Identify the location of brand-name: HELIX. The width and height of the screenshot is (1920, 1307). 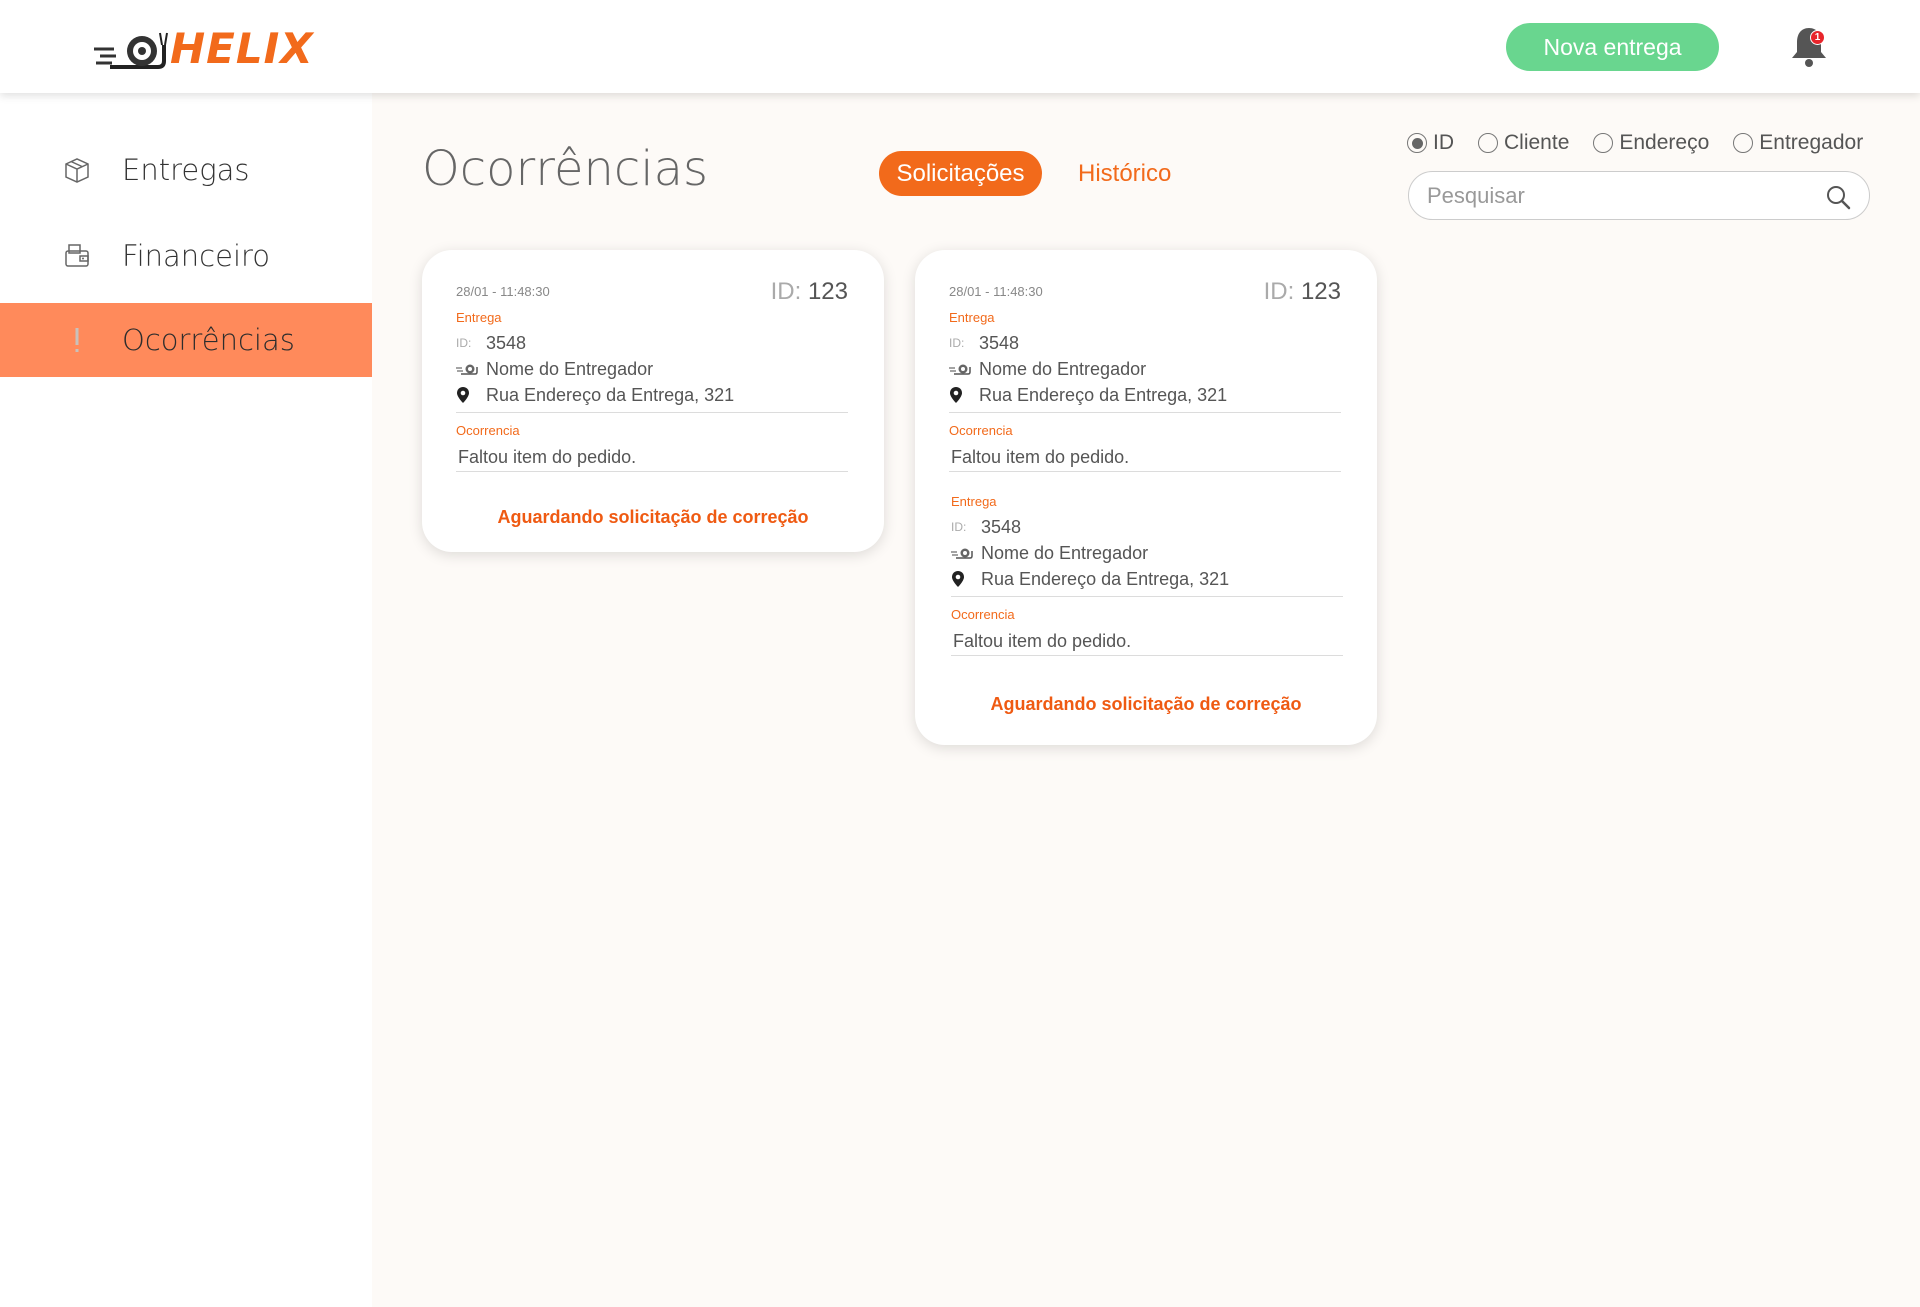
(242, 48).